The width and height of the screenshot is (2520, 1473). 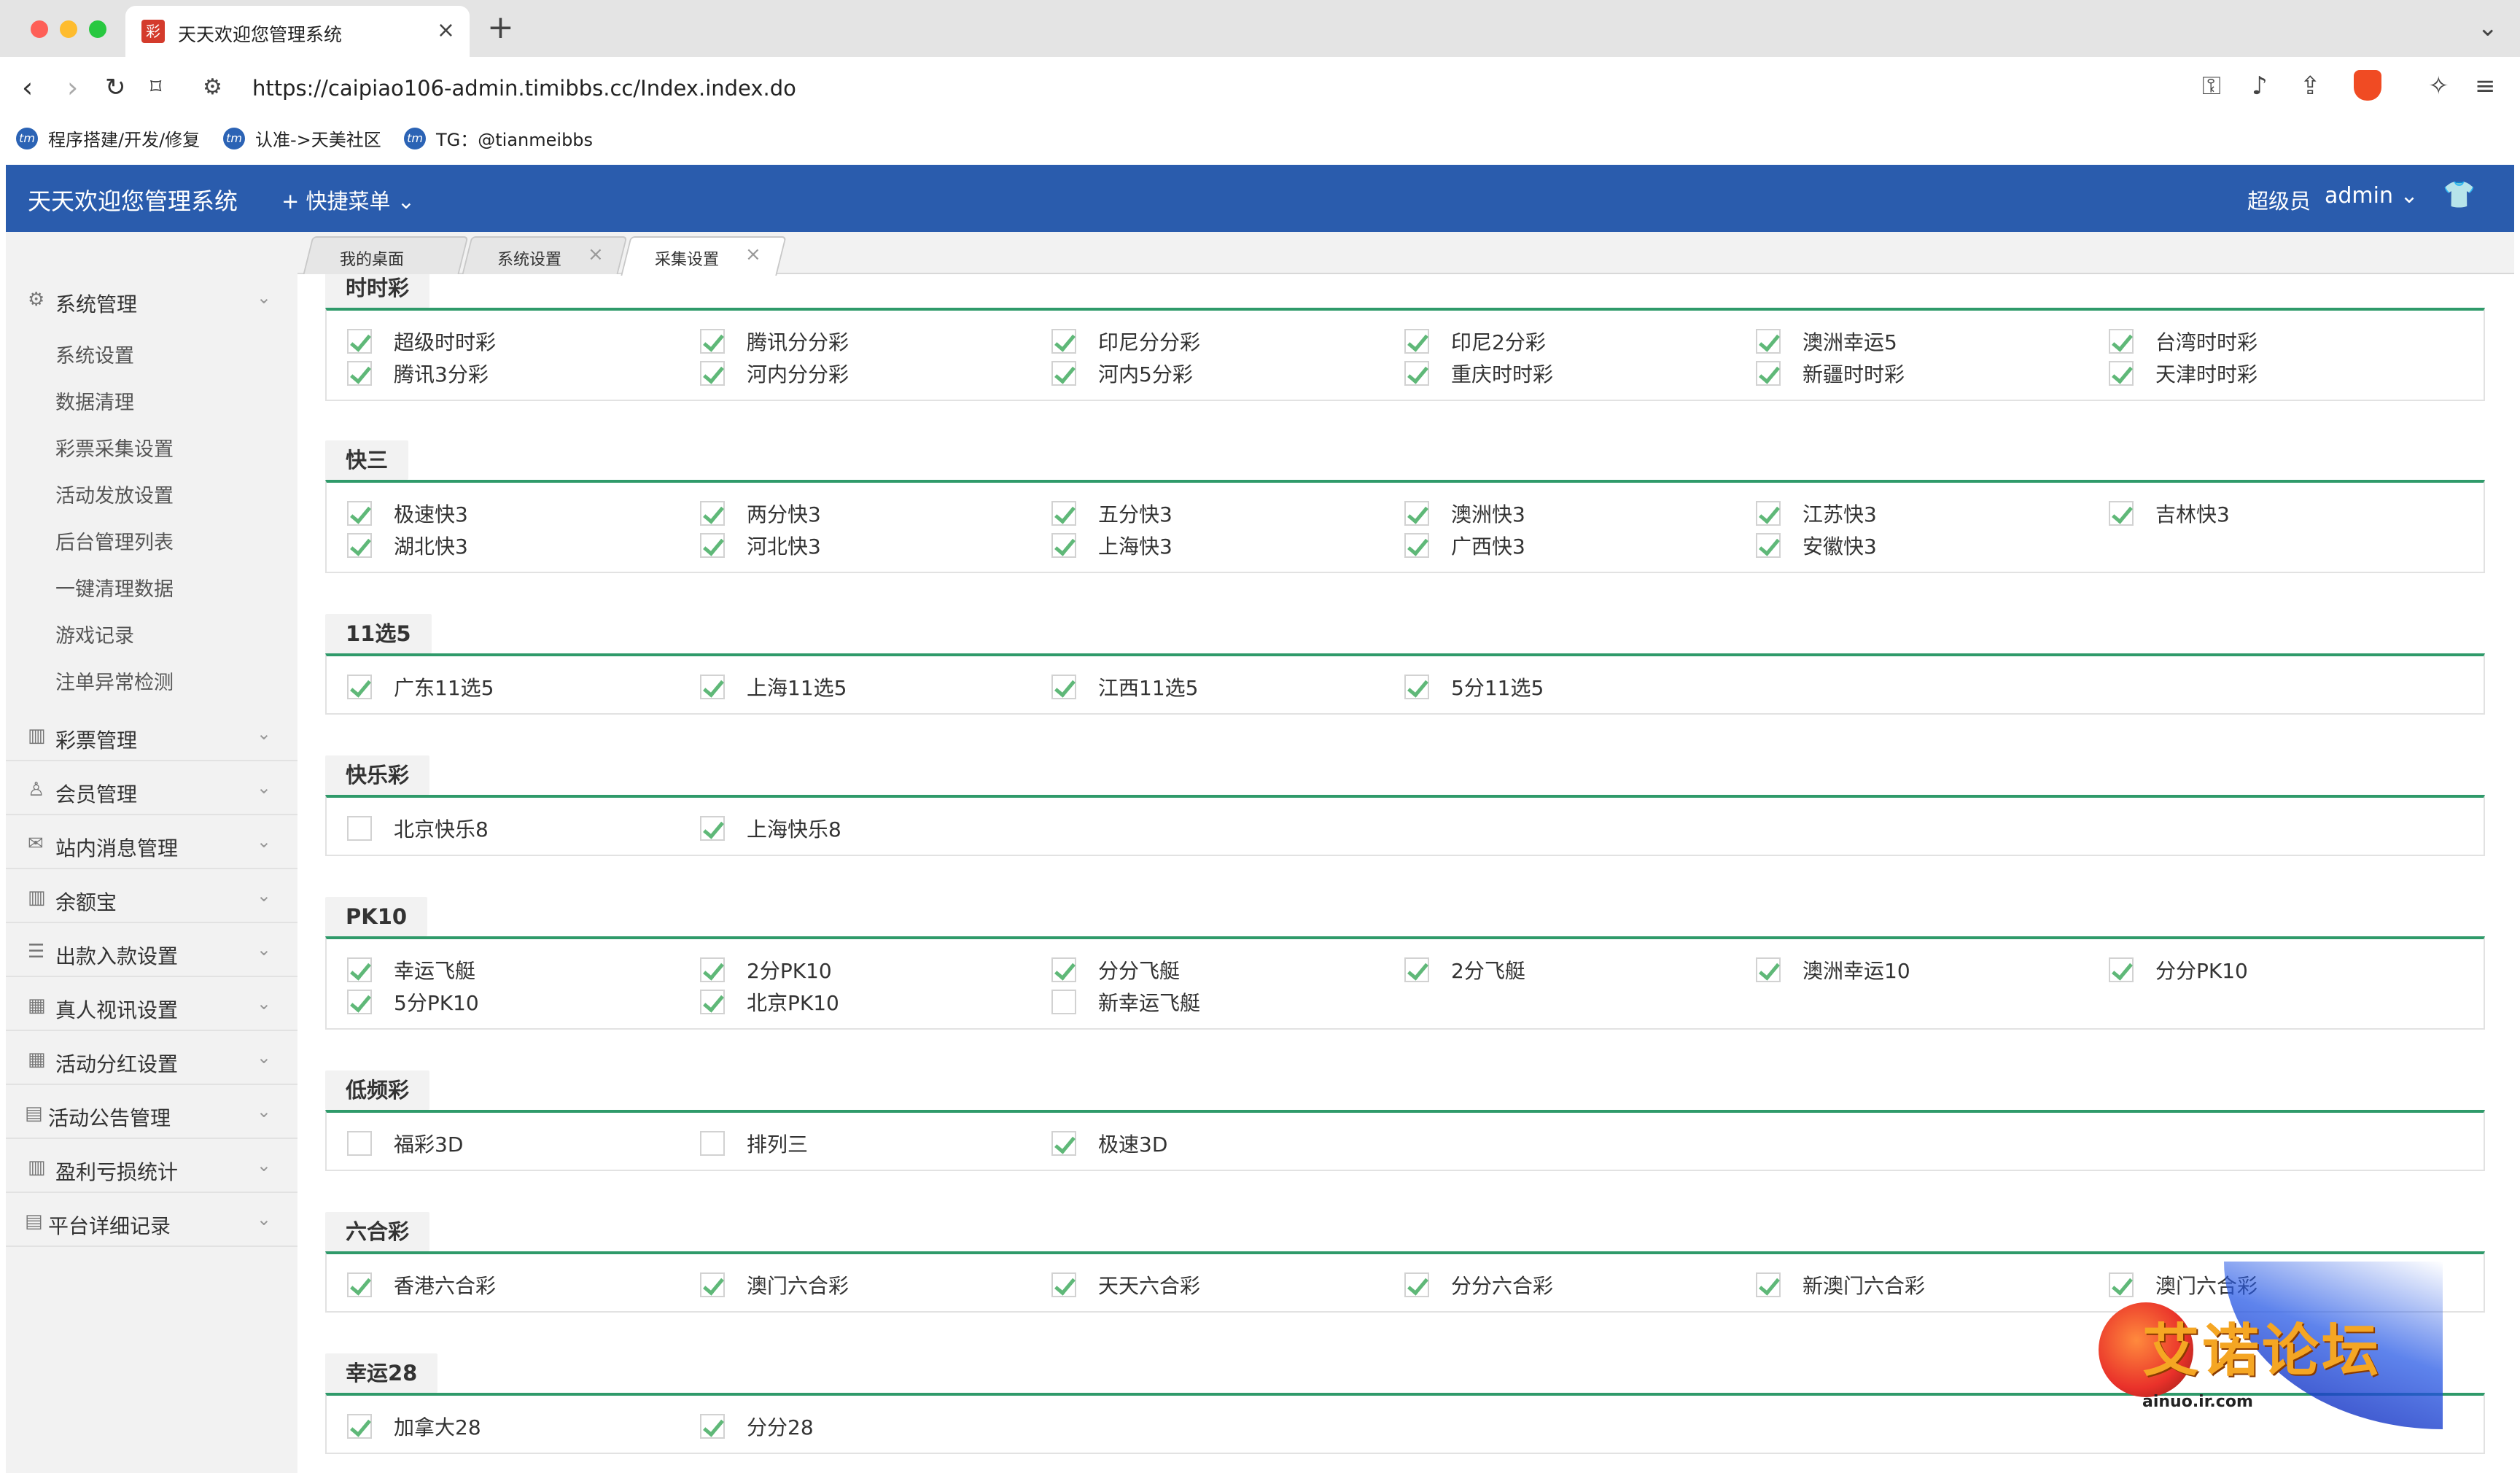 What do you see at coordinates (348, 199) in the screenshot?
I see `quick-menu-button: + 快捷菜单 ⌄` at bounding box center [348, 199].